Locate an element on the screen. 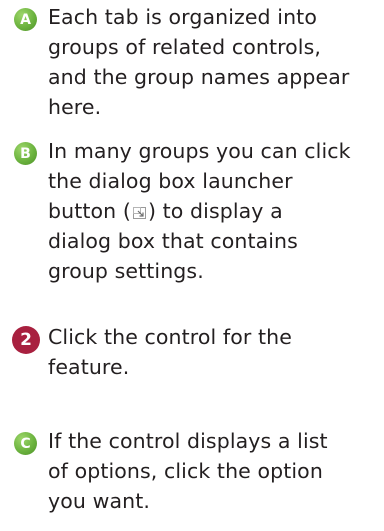 Image resolution: width=384 pixels, height=531 pixels. step-2-text: Click the control for the feature. is located at coordinates (170, 352).